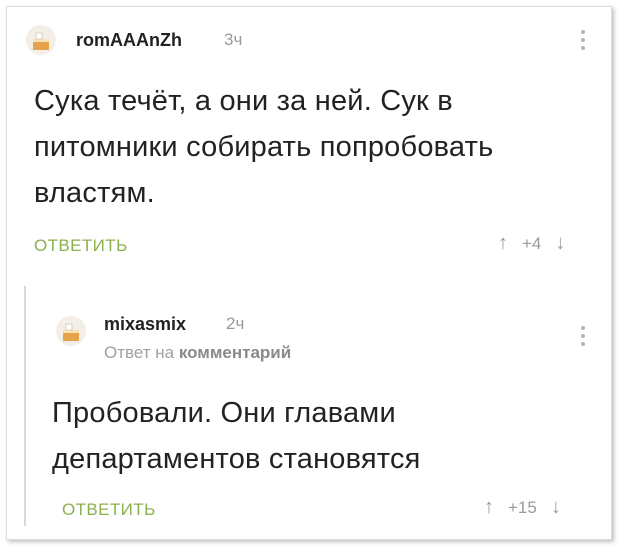  I want to click on username: mixasmix, so click(145, 324).